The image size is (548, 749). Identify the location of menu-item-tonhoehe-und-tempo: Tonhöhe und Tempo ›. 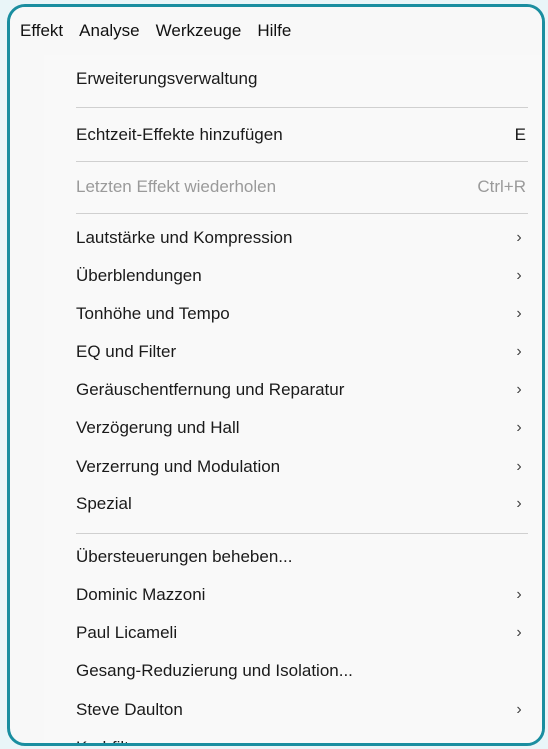
(293, 314).